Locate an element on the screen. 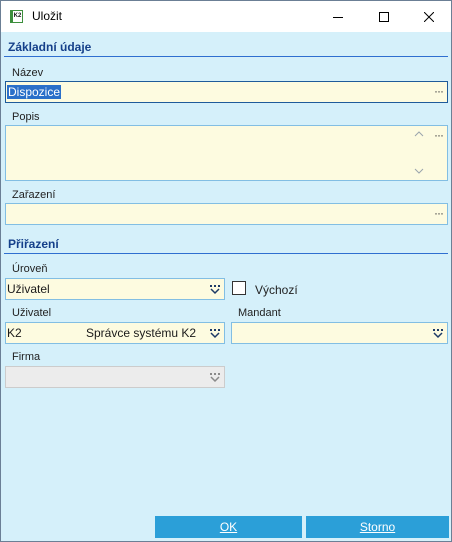  close-icon is located at coordinates (429, 16).